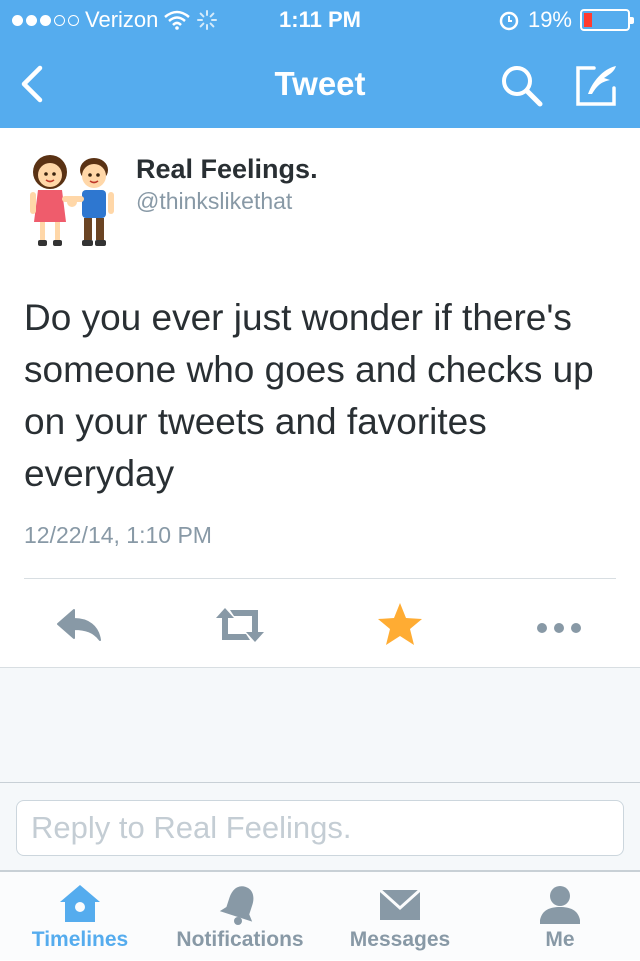 This screenshot has height=961, width=640. I want to click on envelope-icon, so click(400, 904).